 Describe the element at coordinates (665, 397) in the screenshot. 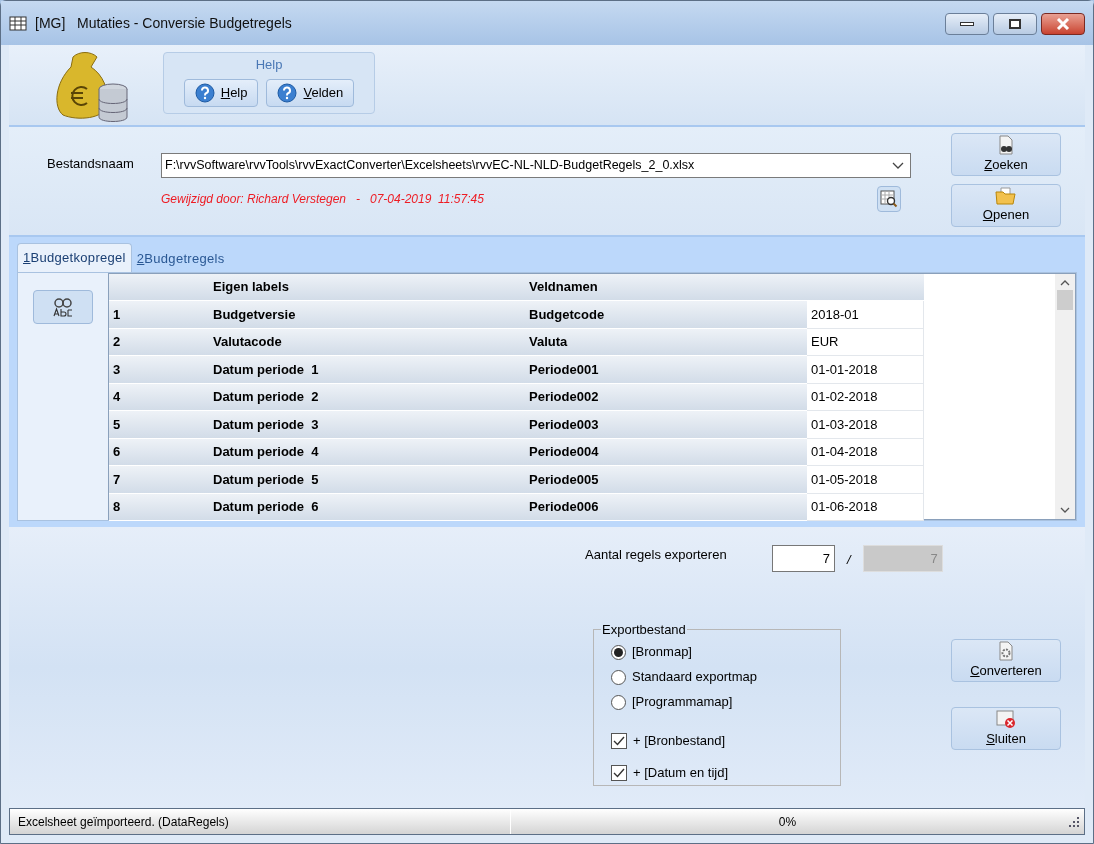

I see `table-cell: Periode002` at that location.